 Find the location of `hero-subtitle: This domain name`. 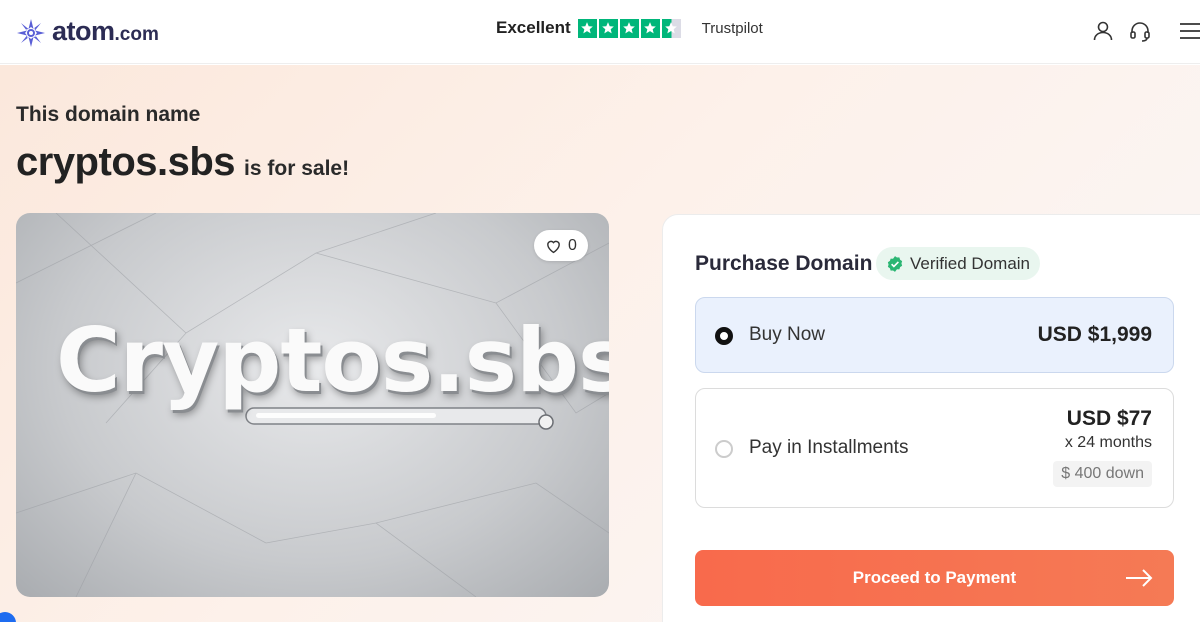

hero-subtitle: This domain name is located at coordinates (108, 114).